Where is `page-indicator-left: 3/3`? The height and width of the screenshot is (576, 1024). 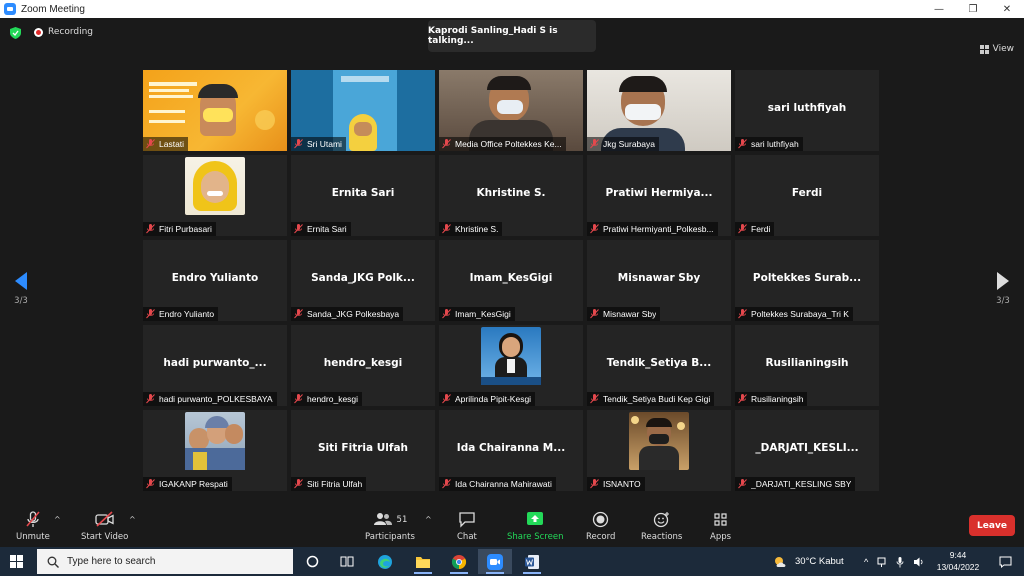 page-indicator-left: 3/3 is located at coordinates (21, 301).